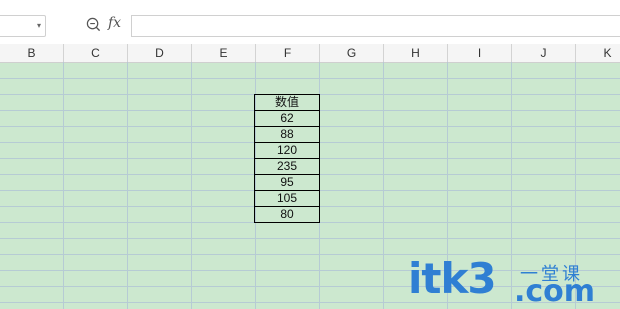 Image resolution: width=620 pixels, height=309 pixels. Describe the element at coordinates (555, 291) in the screenshot. I see `watermark-com-text: .com` at that location.